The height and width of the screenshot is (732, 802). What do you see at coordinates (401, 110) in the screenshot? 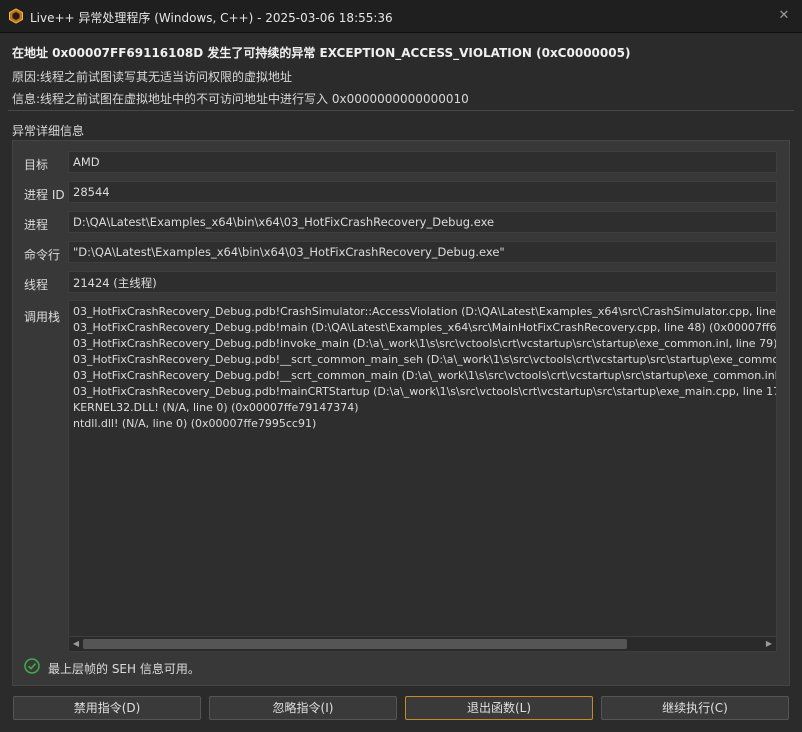
I see `divider` at bounding box center [401, 110].